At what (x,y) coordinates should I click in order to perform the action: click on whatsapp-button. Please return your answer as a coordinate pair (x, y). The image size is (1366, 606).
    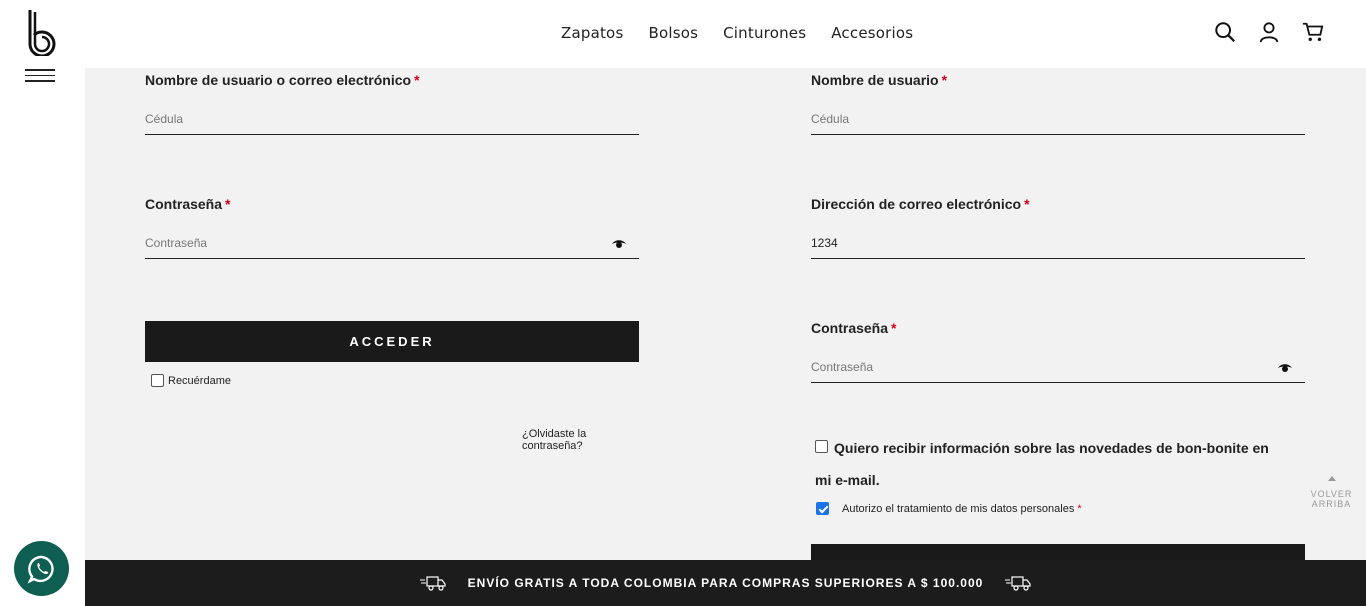
    Looking at the image, I should click on (41, 568).